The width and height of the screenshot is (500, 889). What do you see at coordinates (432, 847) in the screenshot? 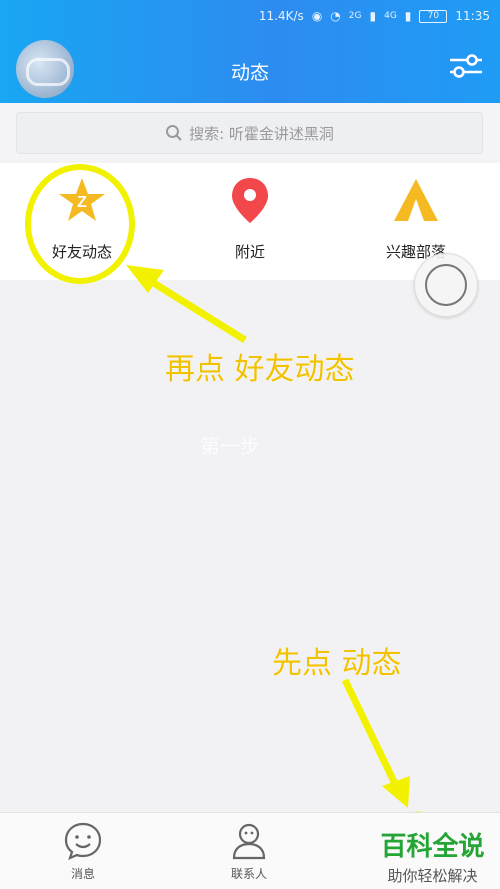
I see `watermark-title: 百科全说` at bounding box center [432, 847].